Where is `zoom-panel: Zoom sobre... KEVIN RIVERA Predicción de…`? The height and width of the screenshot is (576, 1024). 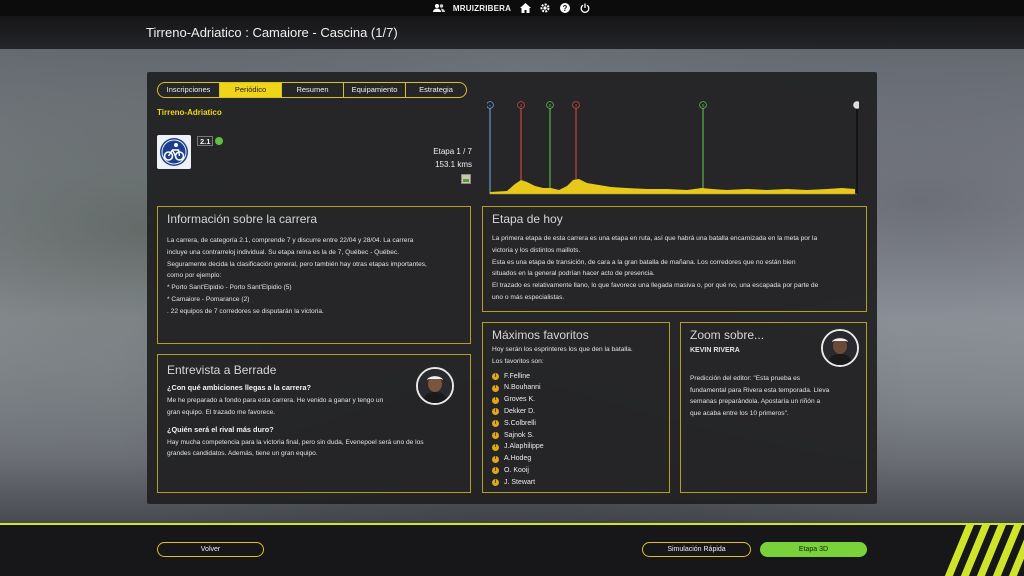
zoom-panel: Zoom sobre... KEVIN RIVERA Predicción de… is located at coordinates (773, 407).